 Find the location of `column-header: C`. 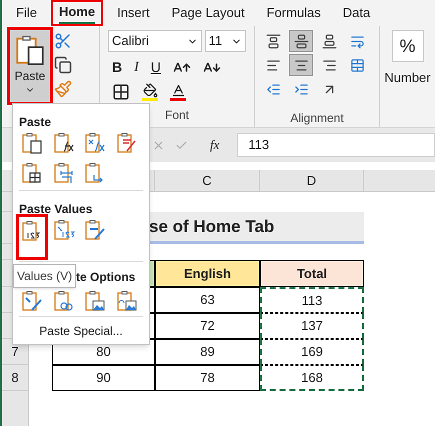

column-header: C is located at coordinates (207, 181).